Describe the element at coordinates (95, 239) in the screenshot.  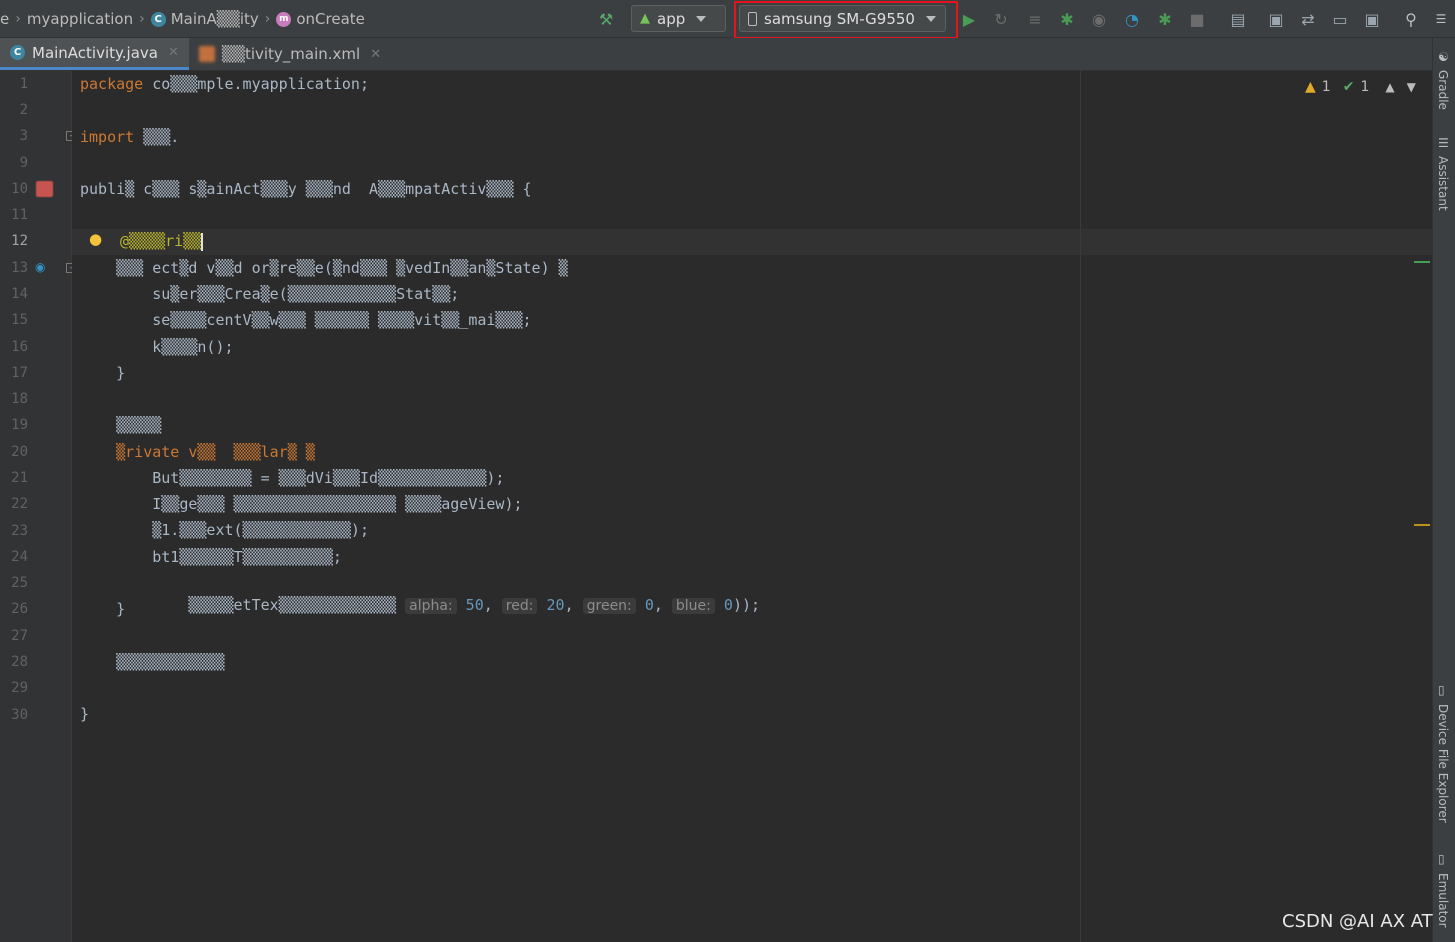
I see `lightbulb-icon: ●` at that location.